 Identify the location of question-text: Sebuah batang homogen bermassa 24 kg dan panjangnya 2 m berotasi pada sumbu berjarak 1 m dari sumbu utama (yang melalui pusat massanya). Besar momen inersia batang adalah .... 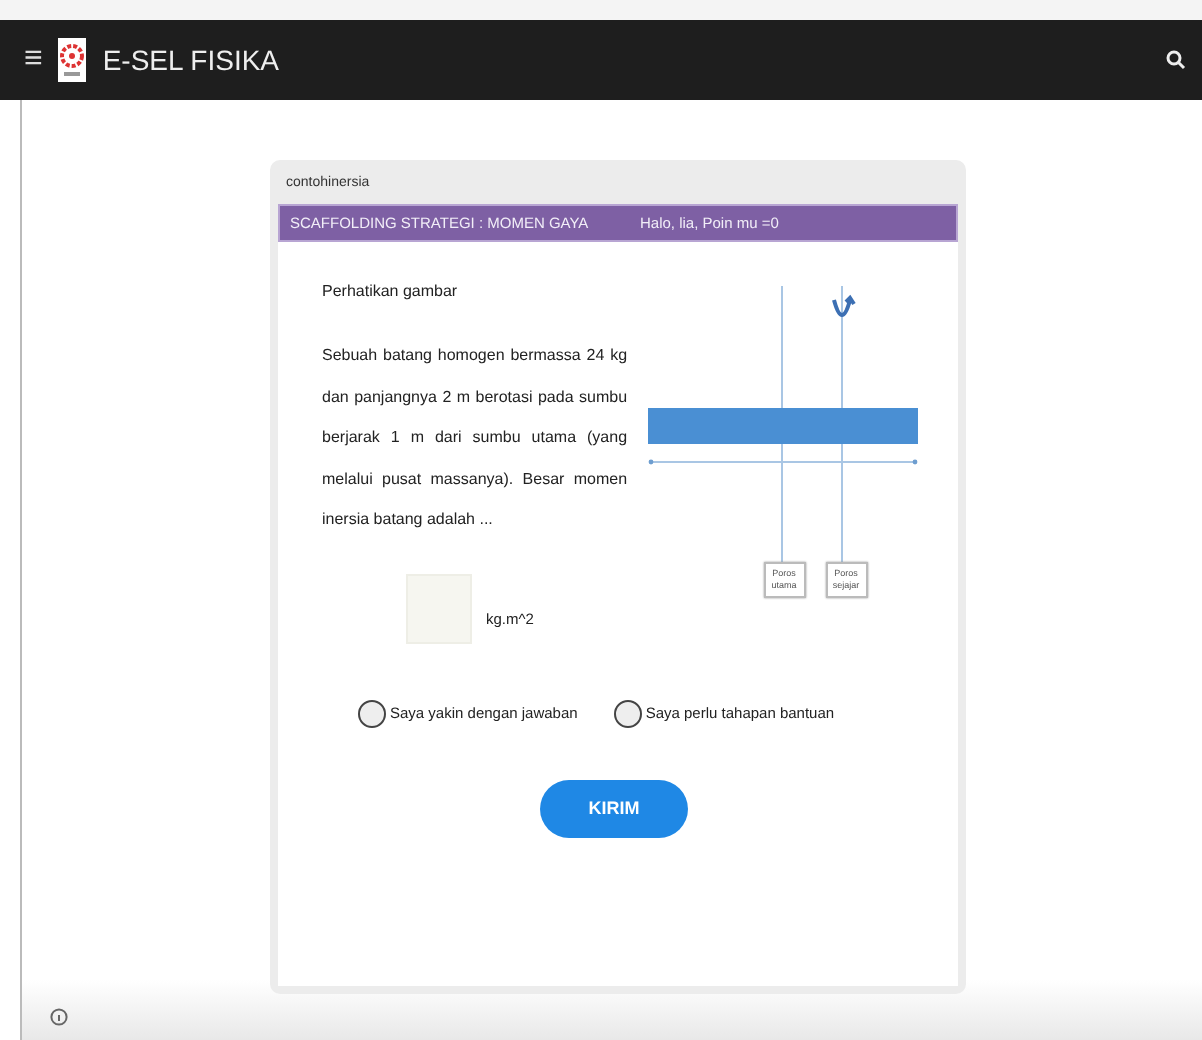
(475, 438).